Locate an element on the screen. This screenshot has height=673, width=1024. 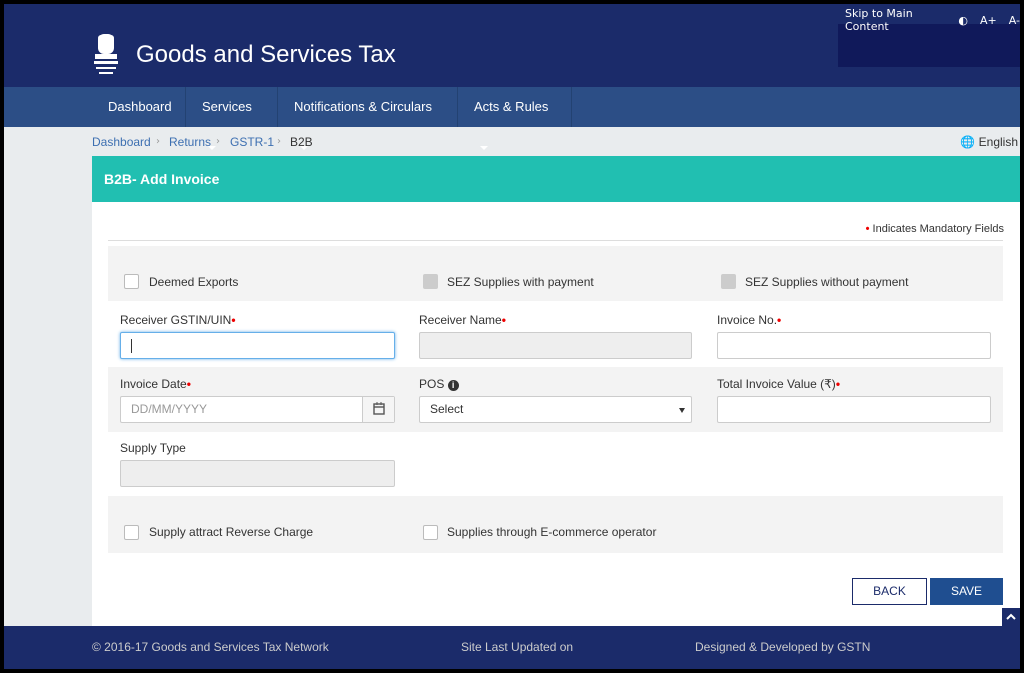
deemed-exports-checkbox is located at coordinates (131, 281).